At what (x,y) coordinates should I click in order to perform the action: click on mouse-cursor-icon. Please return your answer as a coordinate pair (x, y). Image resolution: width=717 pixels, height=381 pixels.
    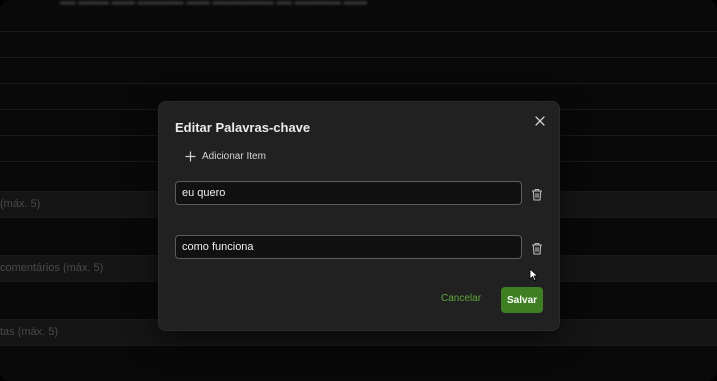
    Looking at the image, I should click on (533, 274).